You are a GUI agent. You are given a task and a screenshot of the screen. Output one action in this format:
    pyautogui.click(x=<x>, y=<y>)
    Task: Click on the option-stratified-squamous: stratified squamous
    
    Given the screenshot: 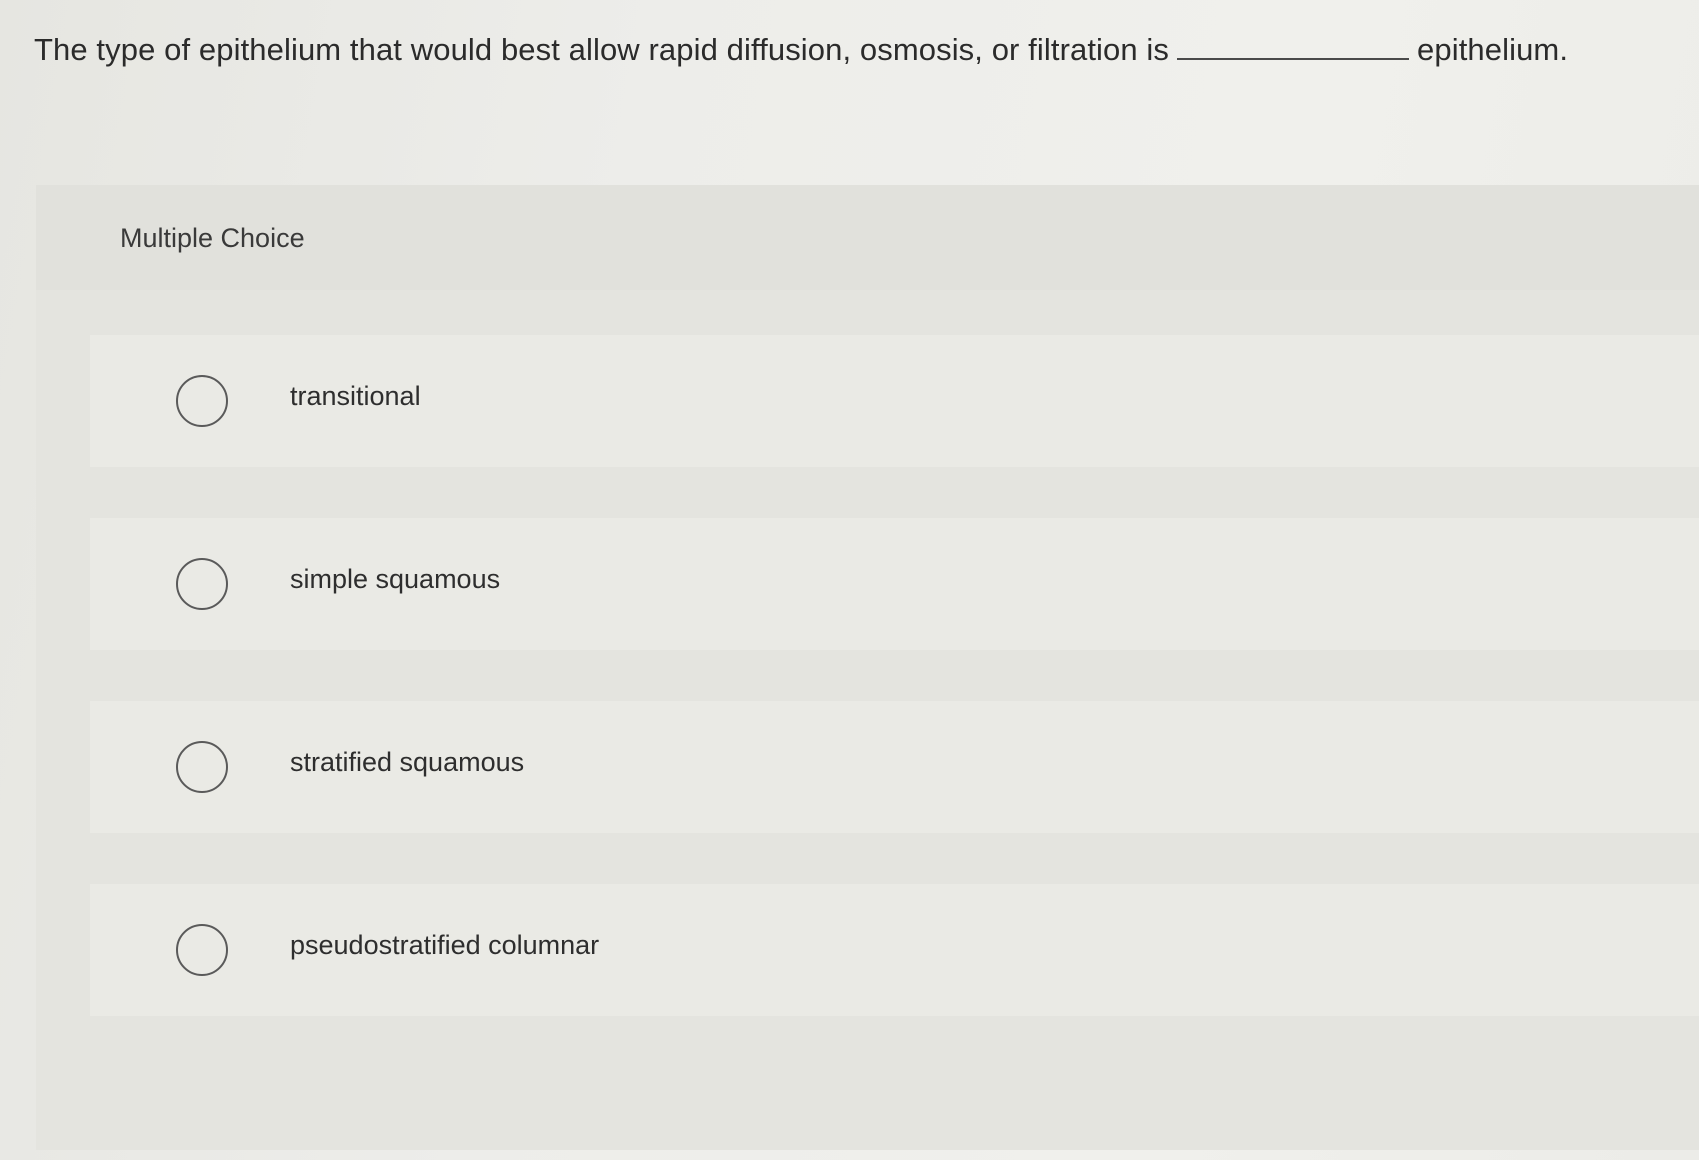 What is the action you would take?
    pyautogui.click(x=894, y=767)
    